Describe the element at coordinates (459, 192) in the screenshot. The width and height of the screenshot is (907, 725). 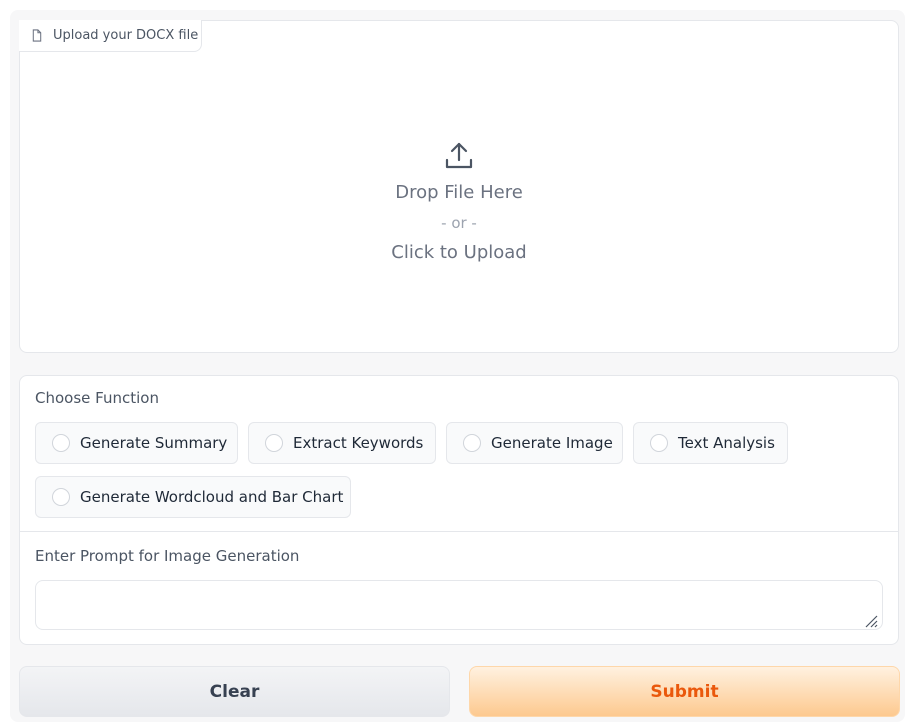
I see `drop-file-text: Drop File Here` at that location.